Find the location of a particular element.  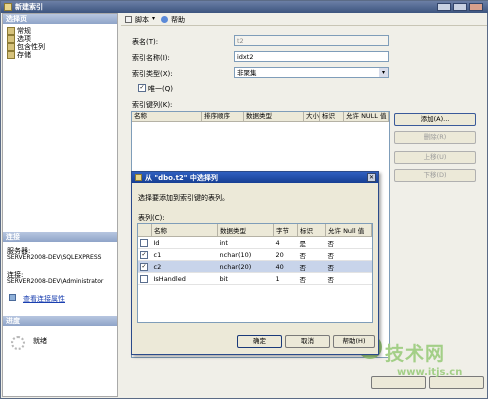

select-page-header: 选择页 is located at coordinates (60, 19).